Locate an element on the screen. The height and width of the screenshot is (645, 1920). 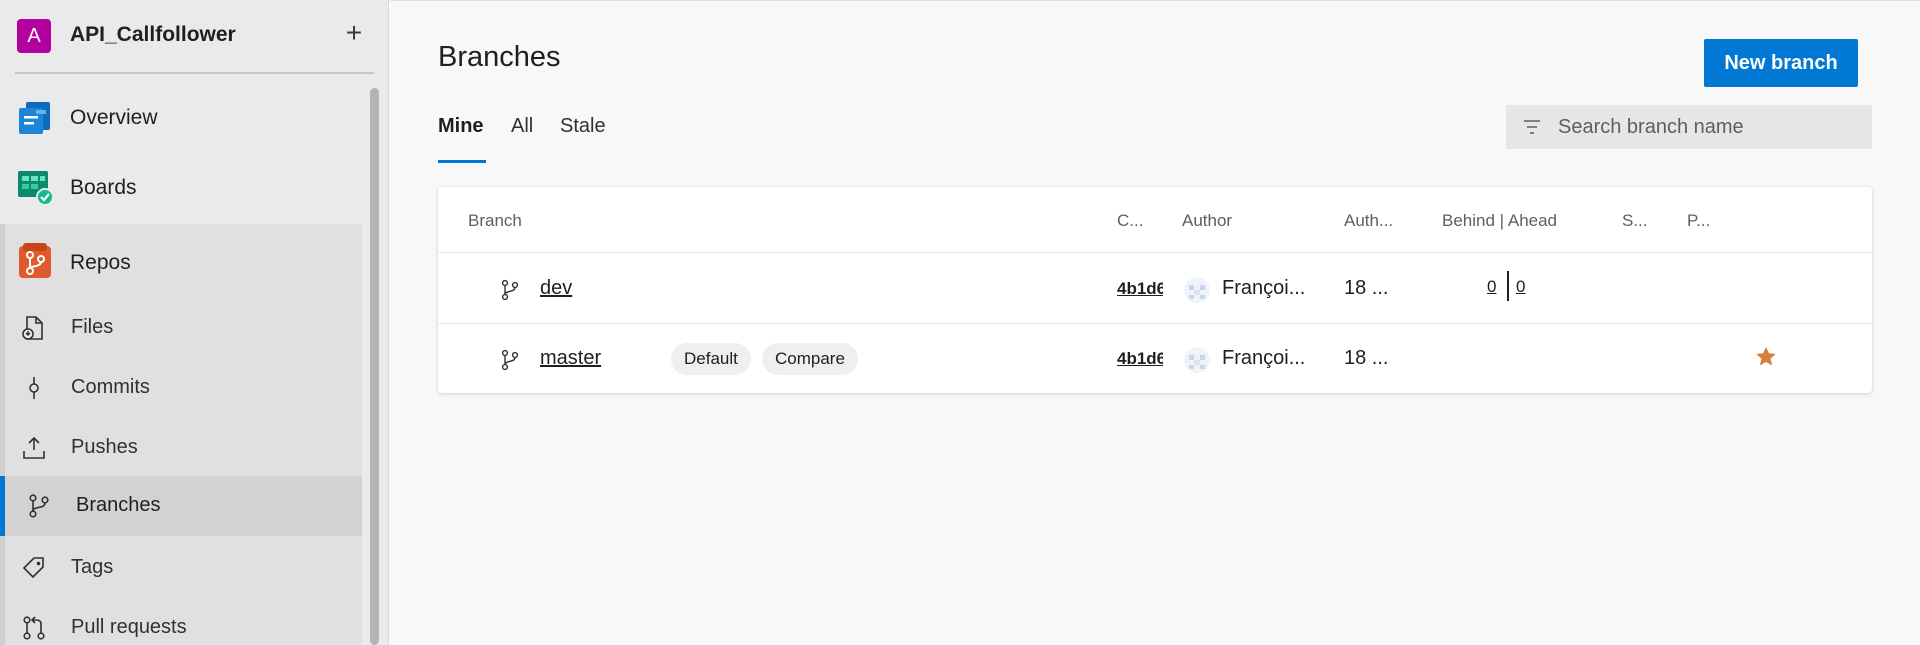
branch-link: dev is located at coordinates (556, 288).